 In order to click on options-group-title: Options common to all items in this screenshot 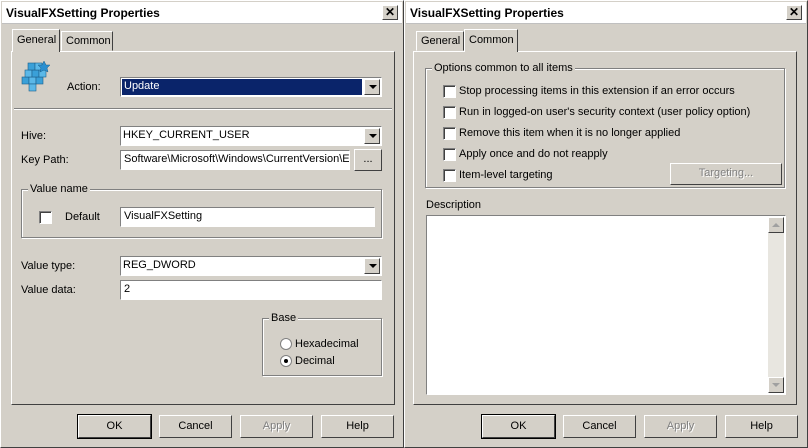, I will do `click(503, 68)`.